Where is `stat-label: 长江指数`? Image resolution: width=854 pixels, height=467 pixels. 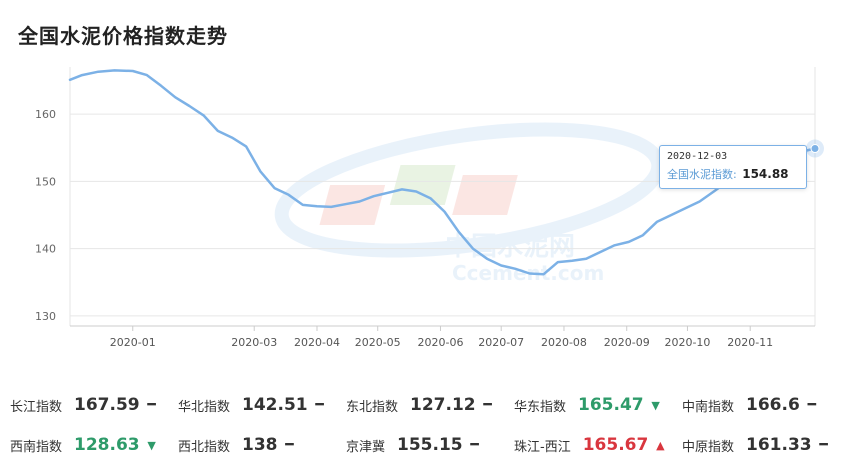 stat-label: 长江指数 is located at coordinates (36, 407).